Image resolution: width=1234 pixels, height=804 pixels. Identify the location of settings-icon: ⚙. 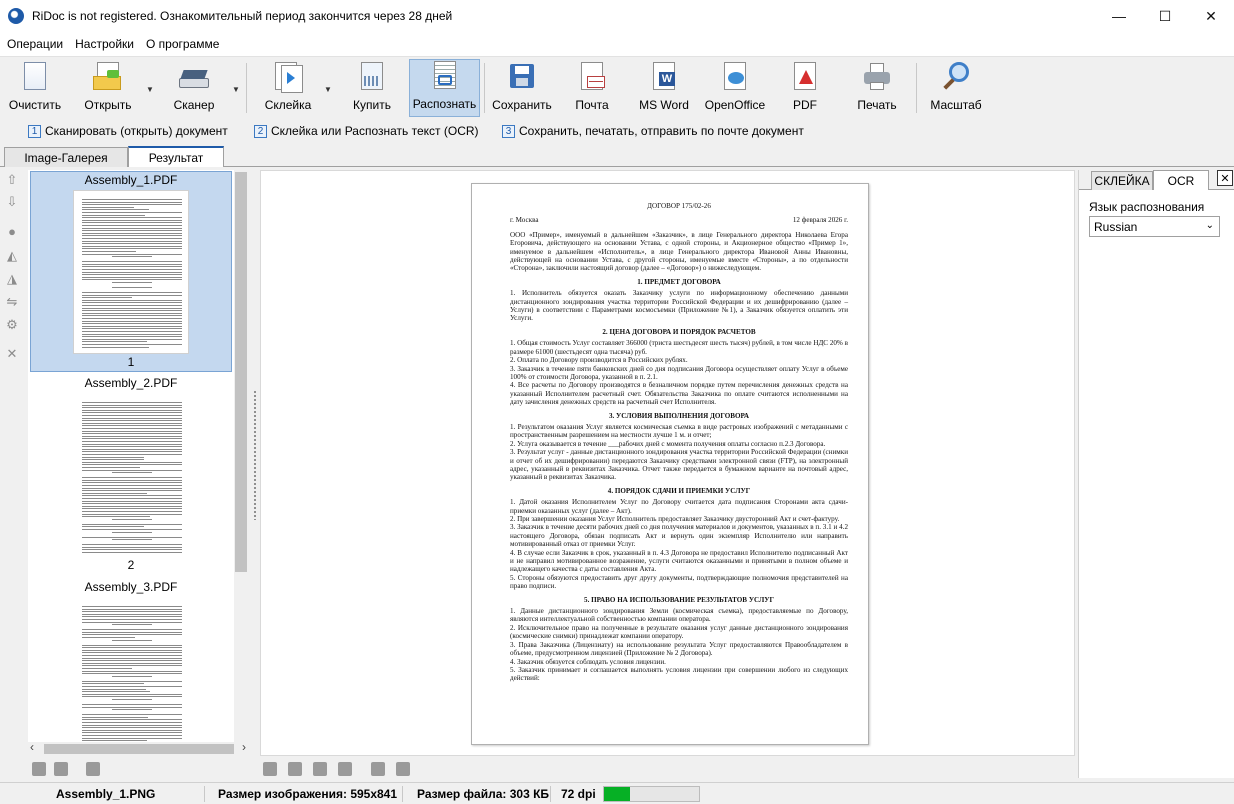
(12, 325).